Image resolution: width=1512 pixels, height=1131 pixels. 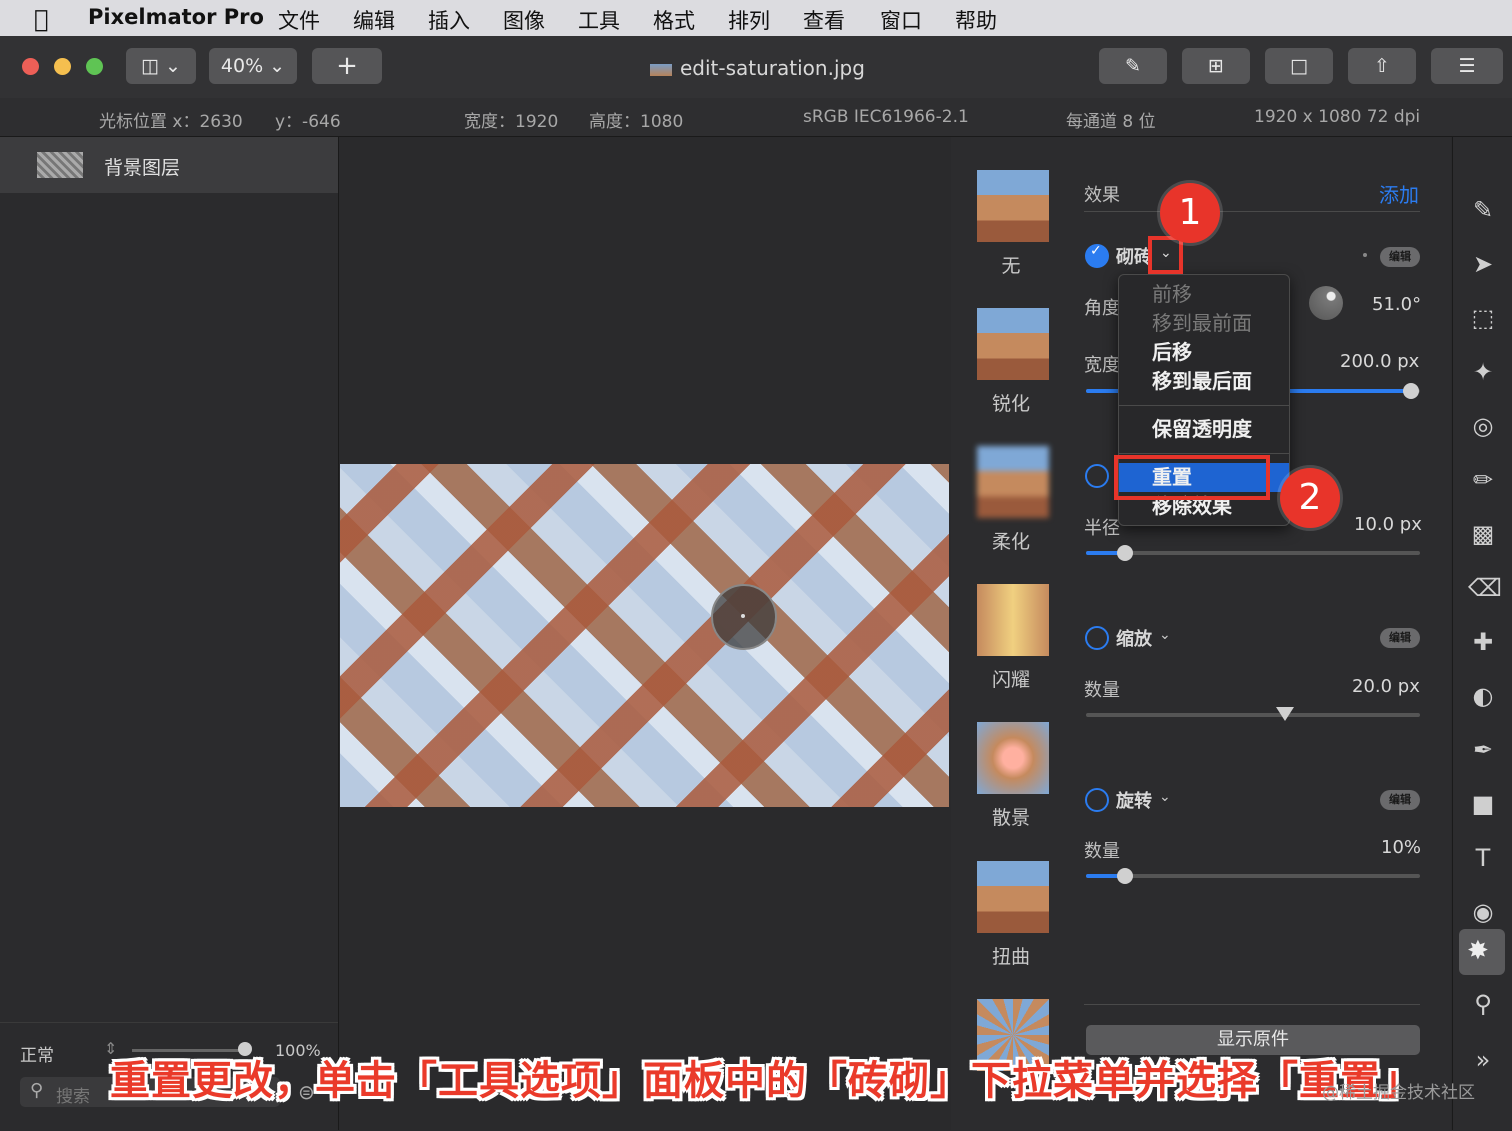 I want to click on minimize-button, so click(x=62, y=66).